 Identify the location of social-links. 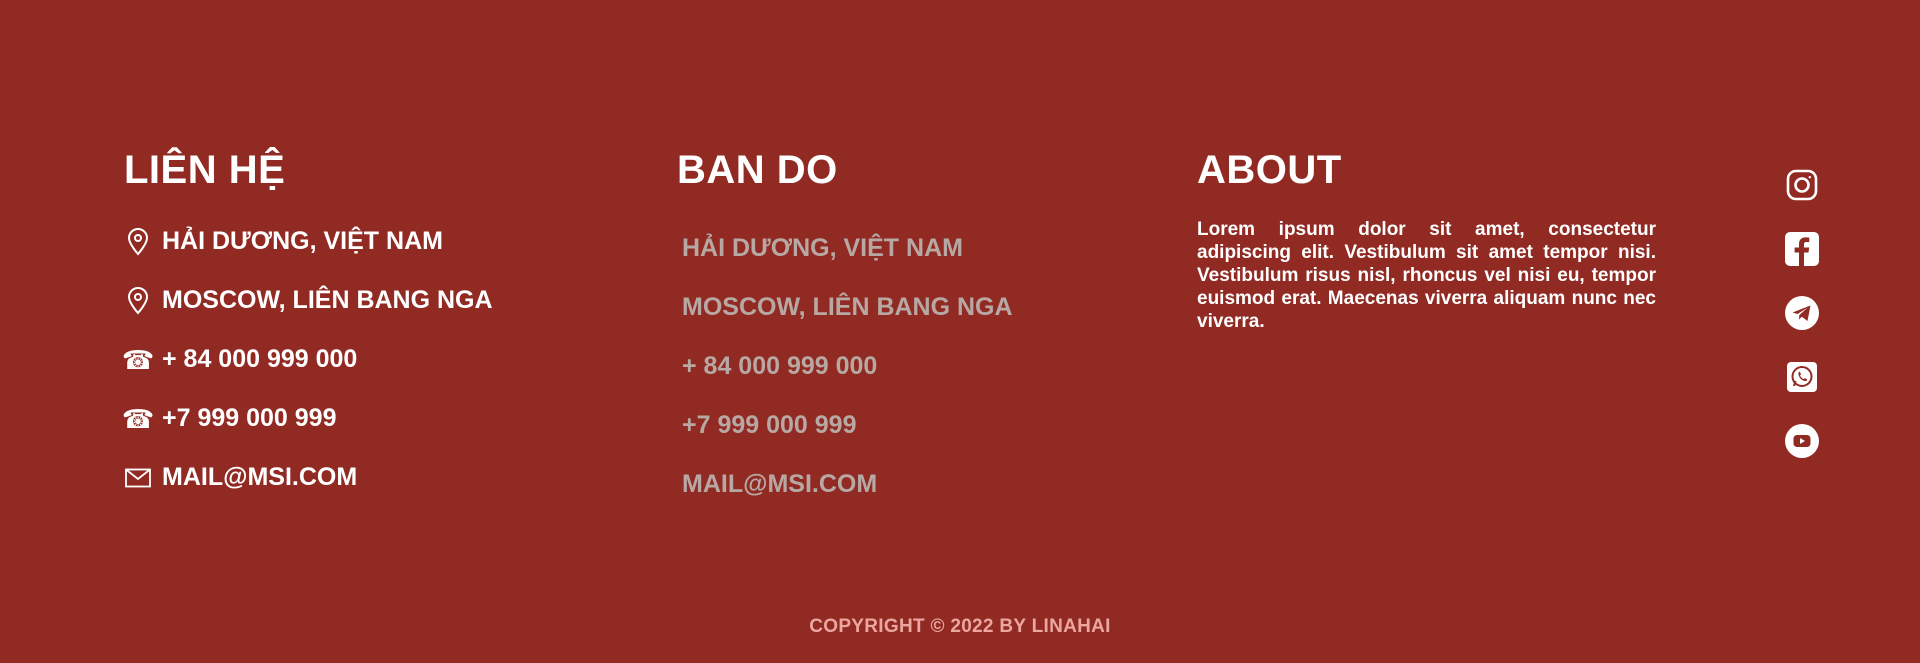
(1802, 328).